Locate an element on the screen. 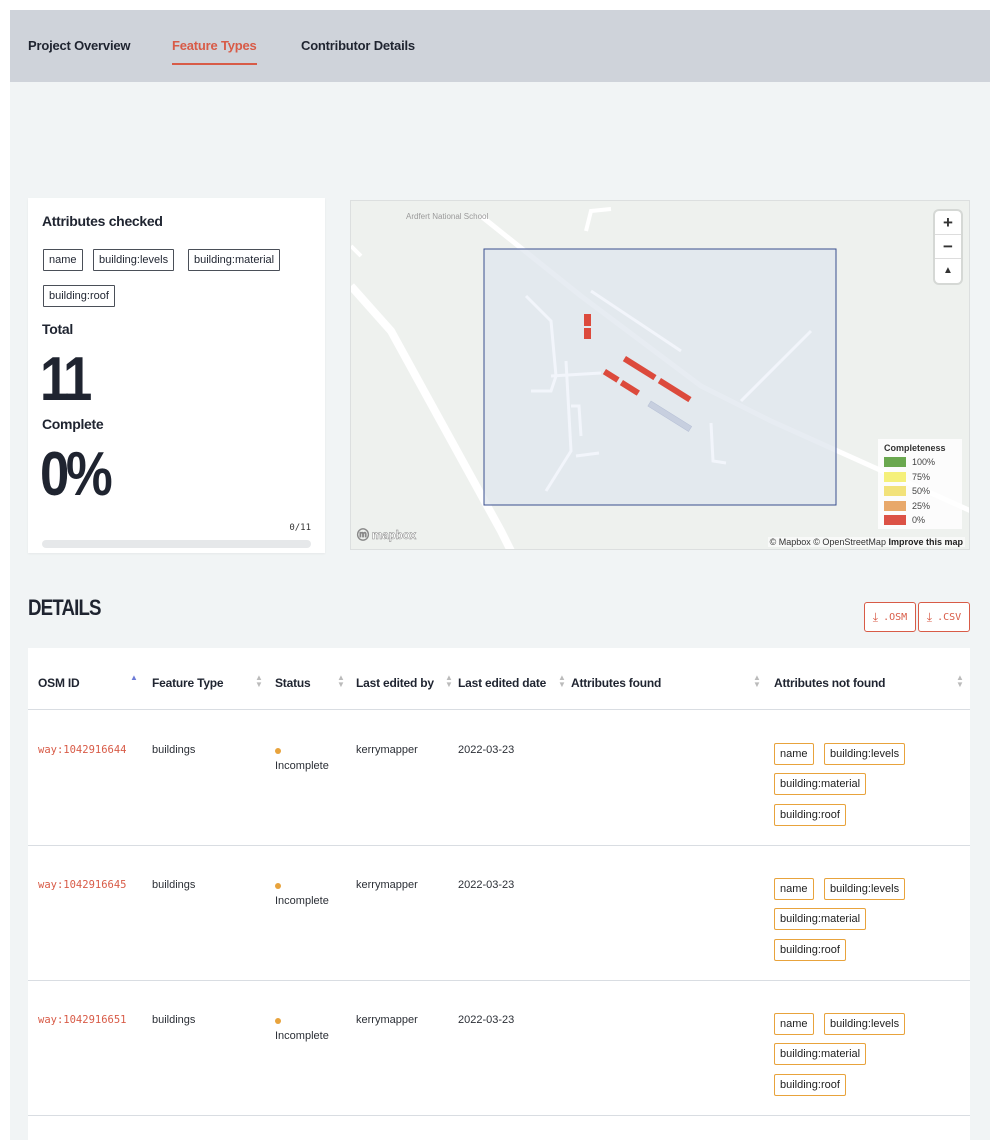 This screenshot has height=1140, width=1002. column-header-last-edited-by: Last edited by is located at coordinates (395, 683).